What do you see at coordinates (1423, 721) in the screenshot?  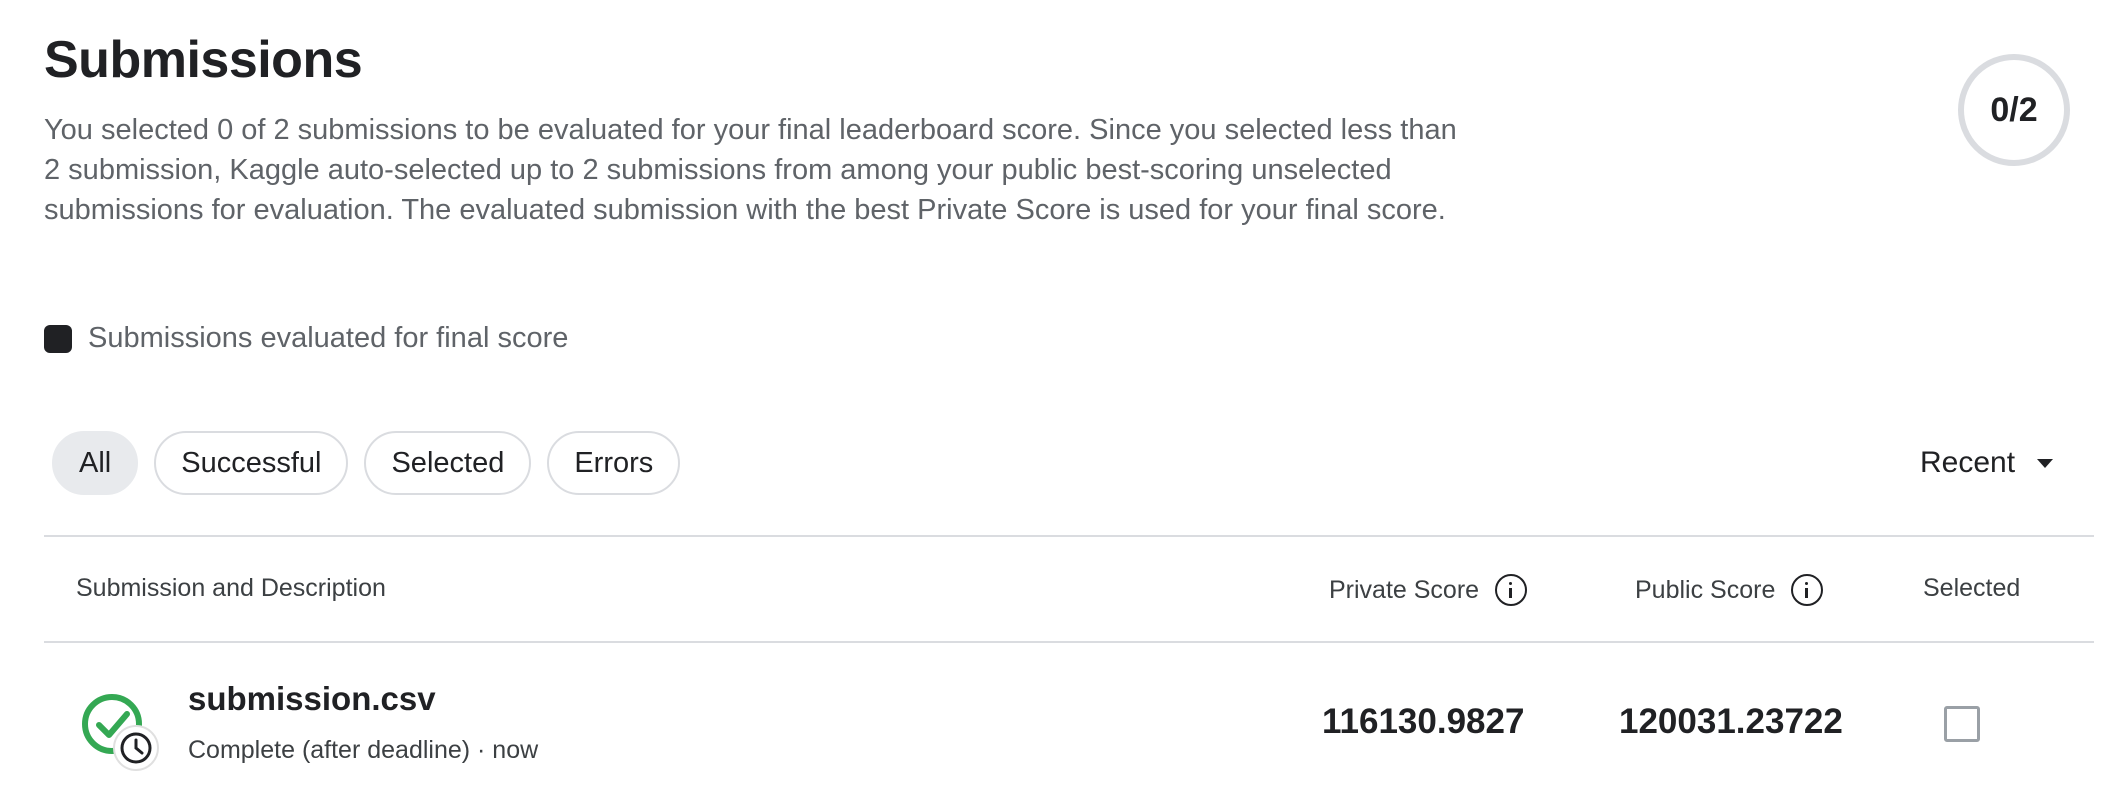 I see `private-score-value: 116130.9827` at bounding box center [1423, 721].